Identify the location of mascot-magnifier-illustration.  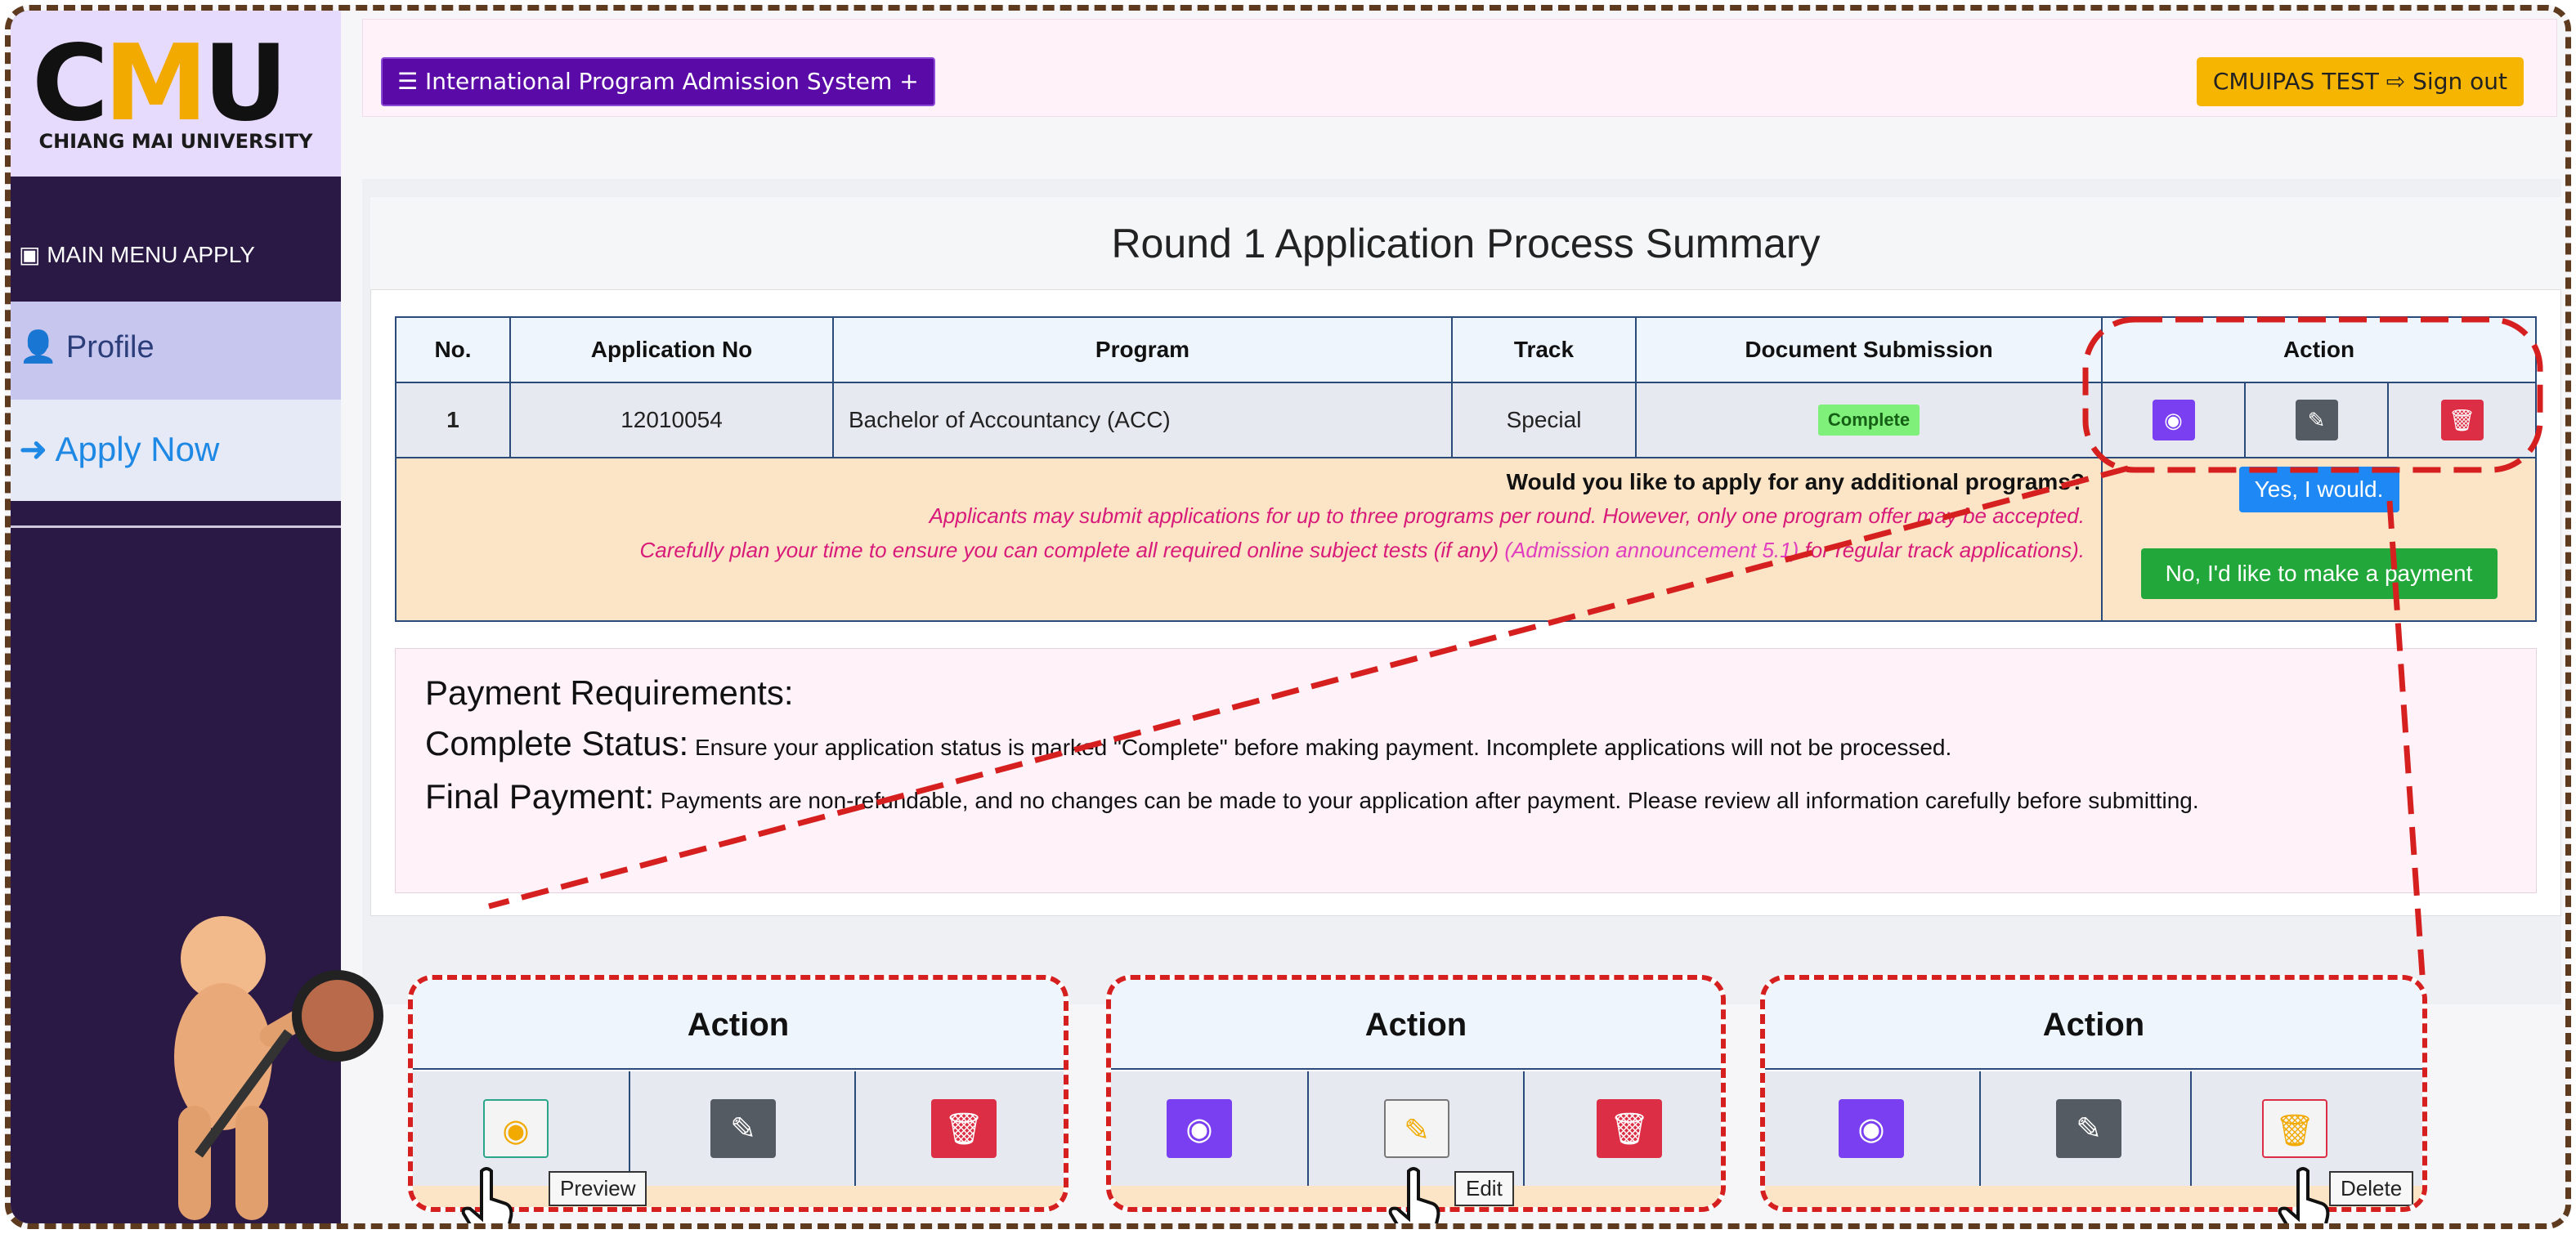
(279, 1068).